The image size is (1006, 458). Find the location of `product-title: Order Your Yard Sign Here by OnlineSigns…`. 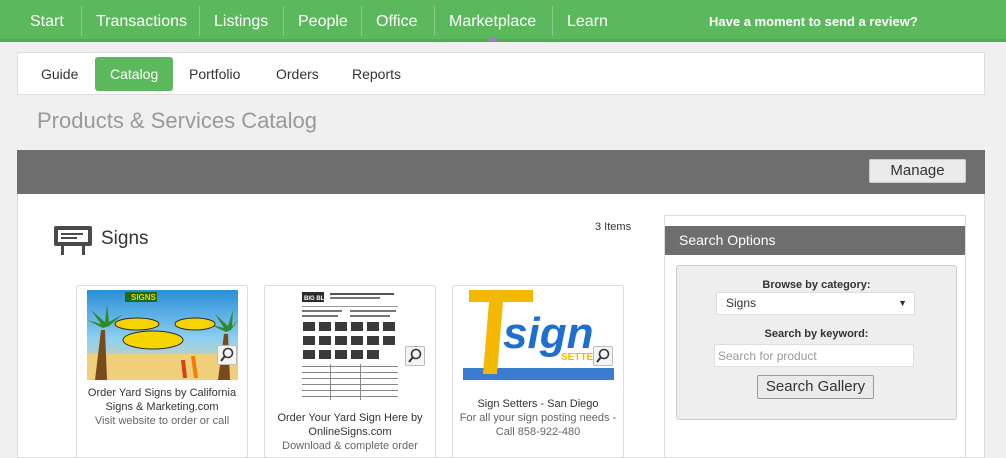

product-title: Order Your Yard Sign Here by OnlineSigns… is located at coordinates (350, 425).